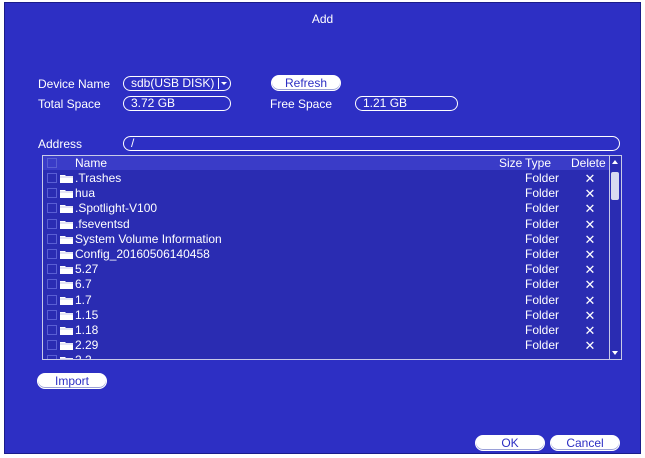 Image resolution: width=645 pixels, height=458 pixels. Describe the element at coordinates (148, 238) in the screenshot. I see `row-name: System Volume Information` at that location.